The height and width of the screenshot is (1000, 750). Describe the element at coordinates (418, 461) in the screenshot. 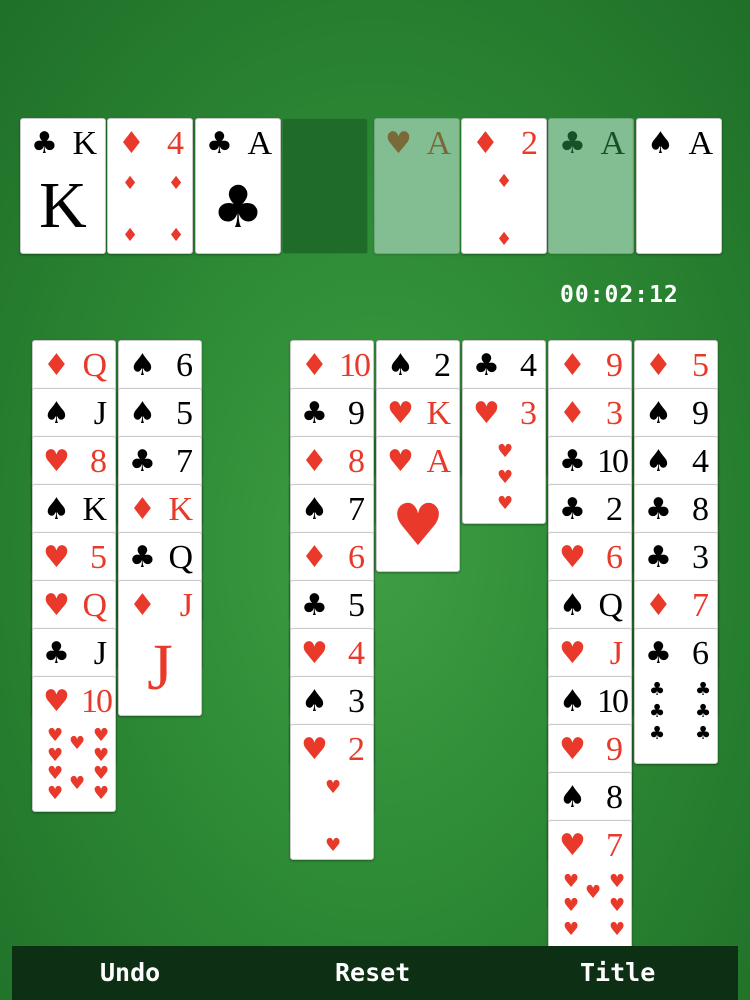

I see `card-corner: ♥ A` at that location.